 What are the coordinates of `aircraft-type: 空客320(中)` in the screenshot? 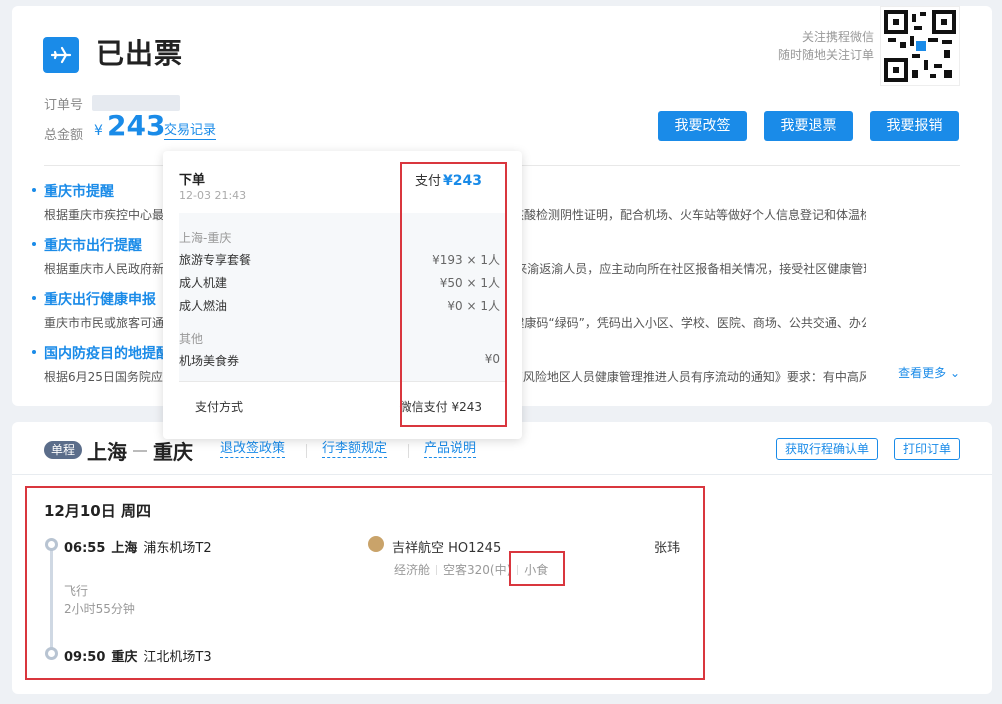 It's located at (477, 570).